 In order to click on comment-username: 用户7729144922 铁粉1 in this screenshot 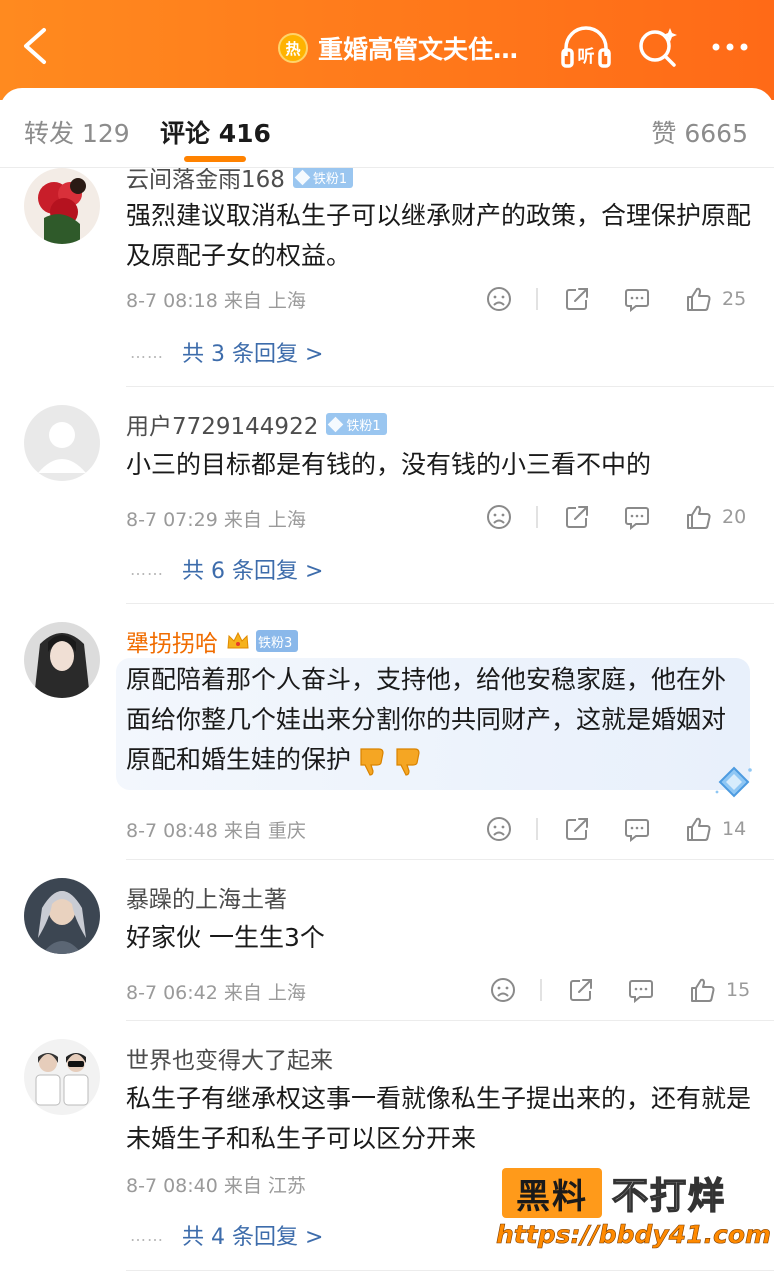, I will do `click(256, 424)`.